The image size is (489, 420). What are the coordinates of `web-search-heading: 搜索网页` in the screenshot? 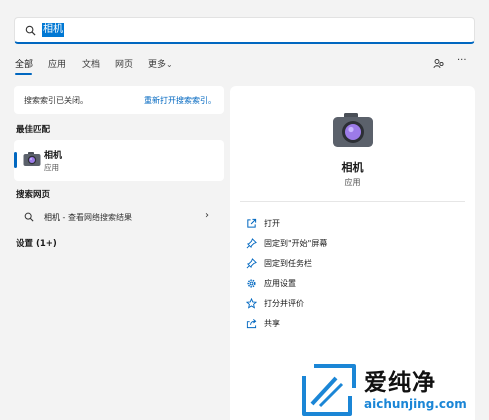 It's located at (33, 195).